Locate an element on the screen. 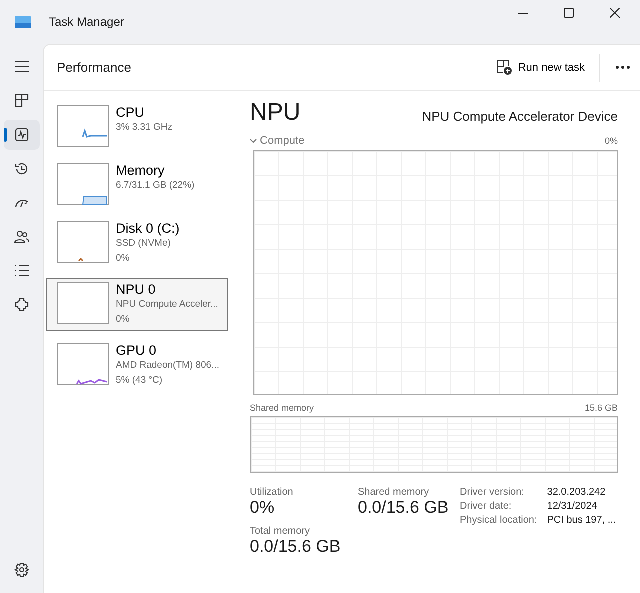 The image size is (640, 593). device-detail: SSD (NVMe) is located at coordinates (144, 244).